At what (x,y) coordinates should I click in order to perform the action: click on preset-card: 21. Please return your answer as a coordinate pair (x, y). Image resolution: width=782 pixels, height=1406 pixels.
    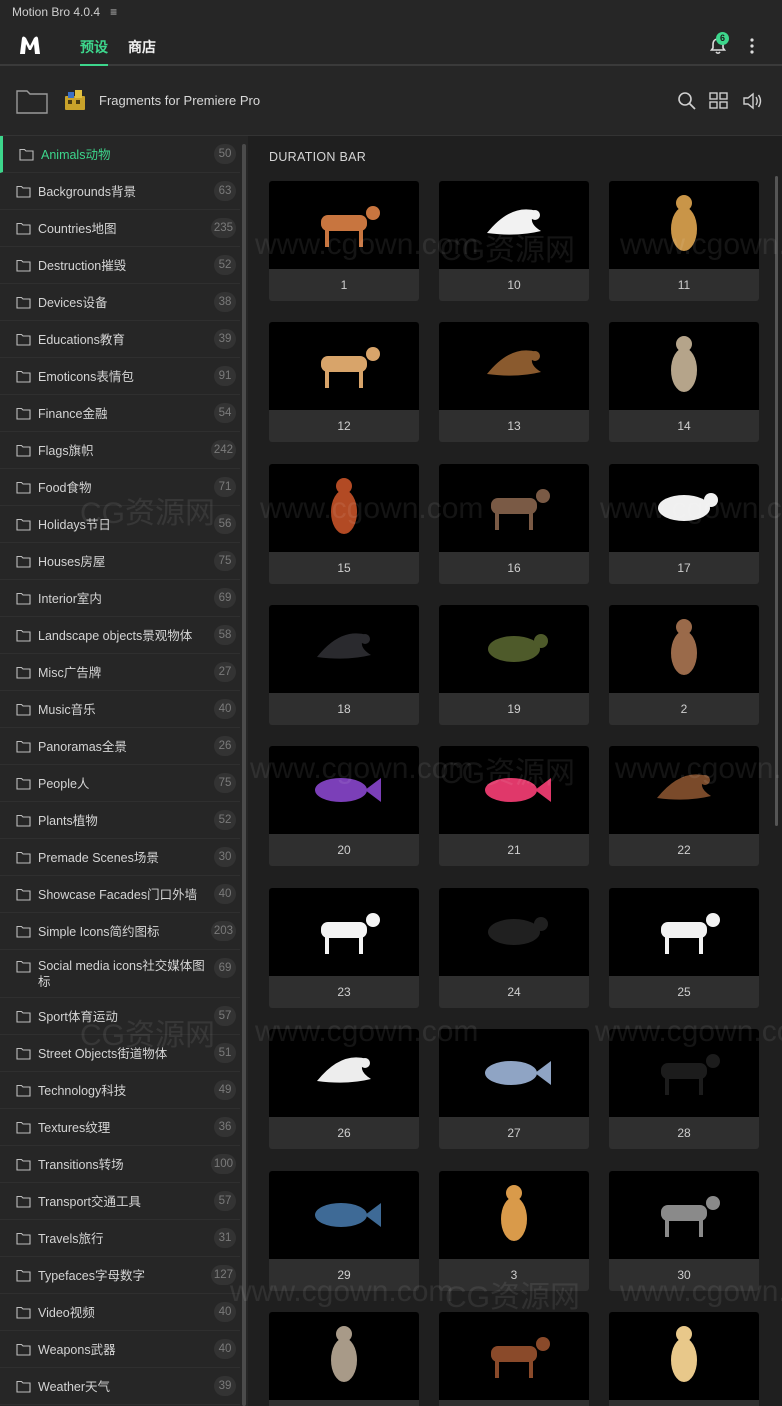
    Looking at the image, I should click on (514, 806).